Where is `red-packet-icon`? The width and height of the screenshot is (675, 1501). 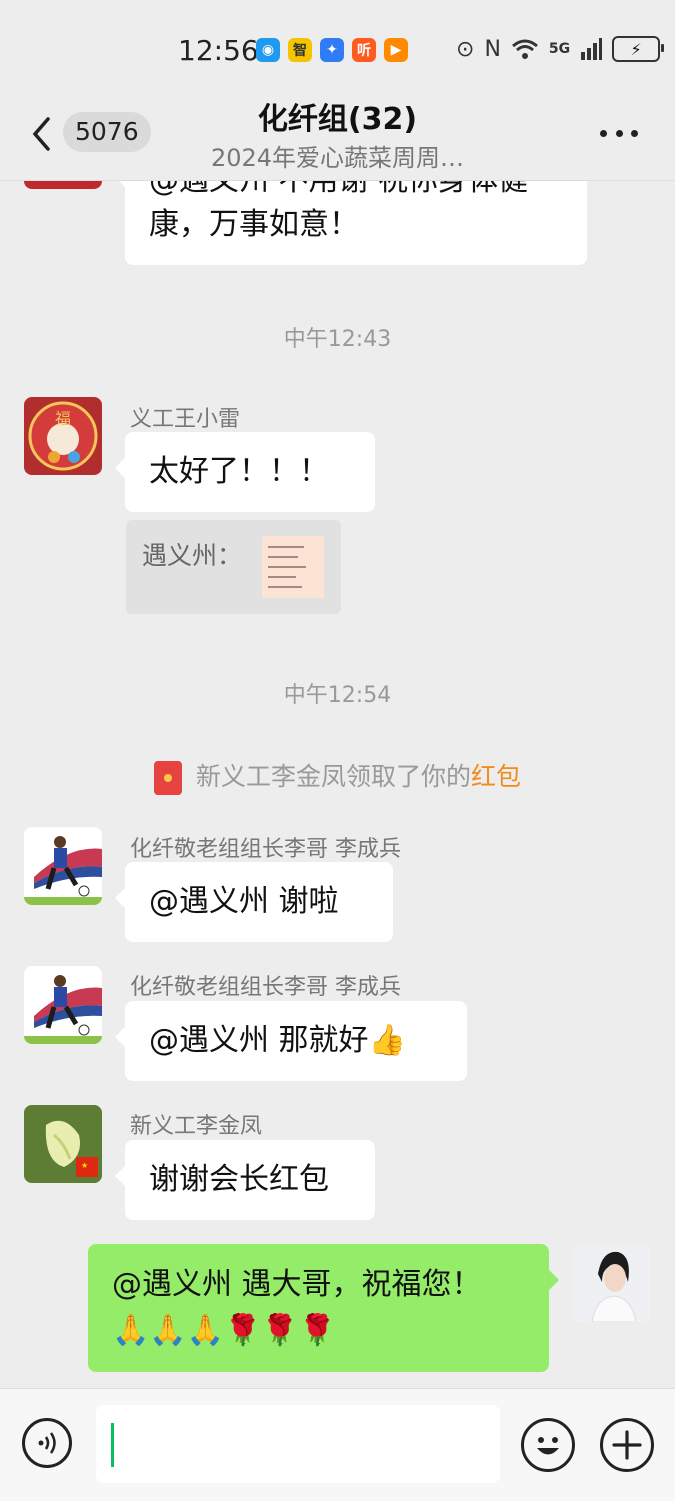 red-packet-icon is located at coordinates (167, 778).